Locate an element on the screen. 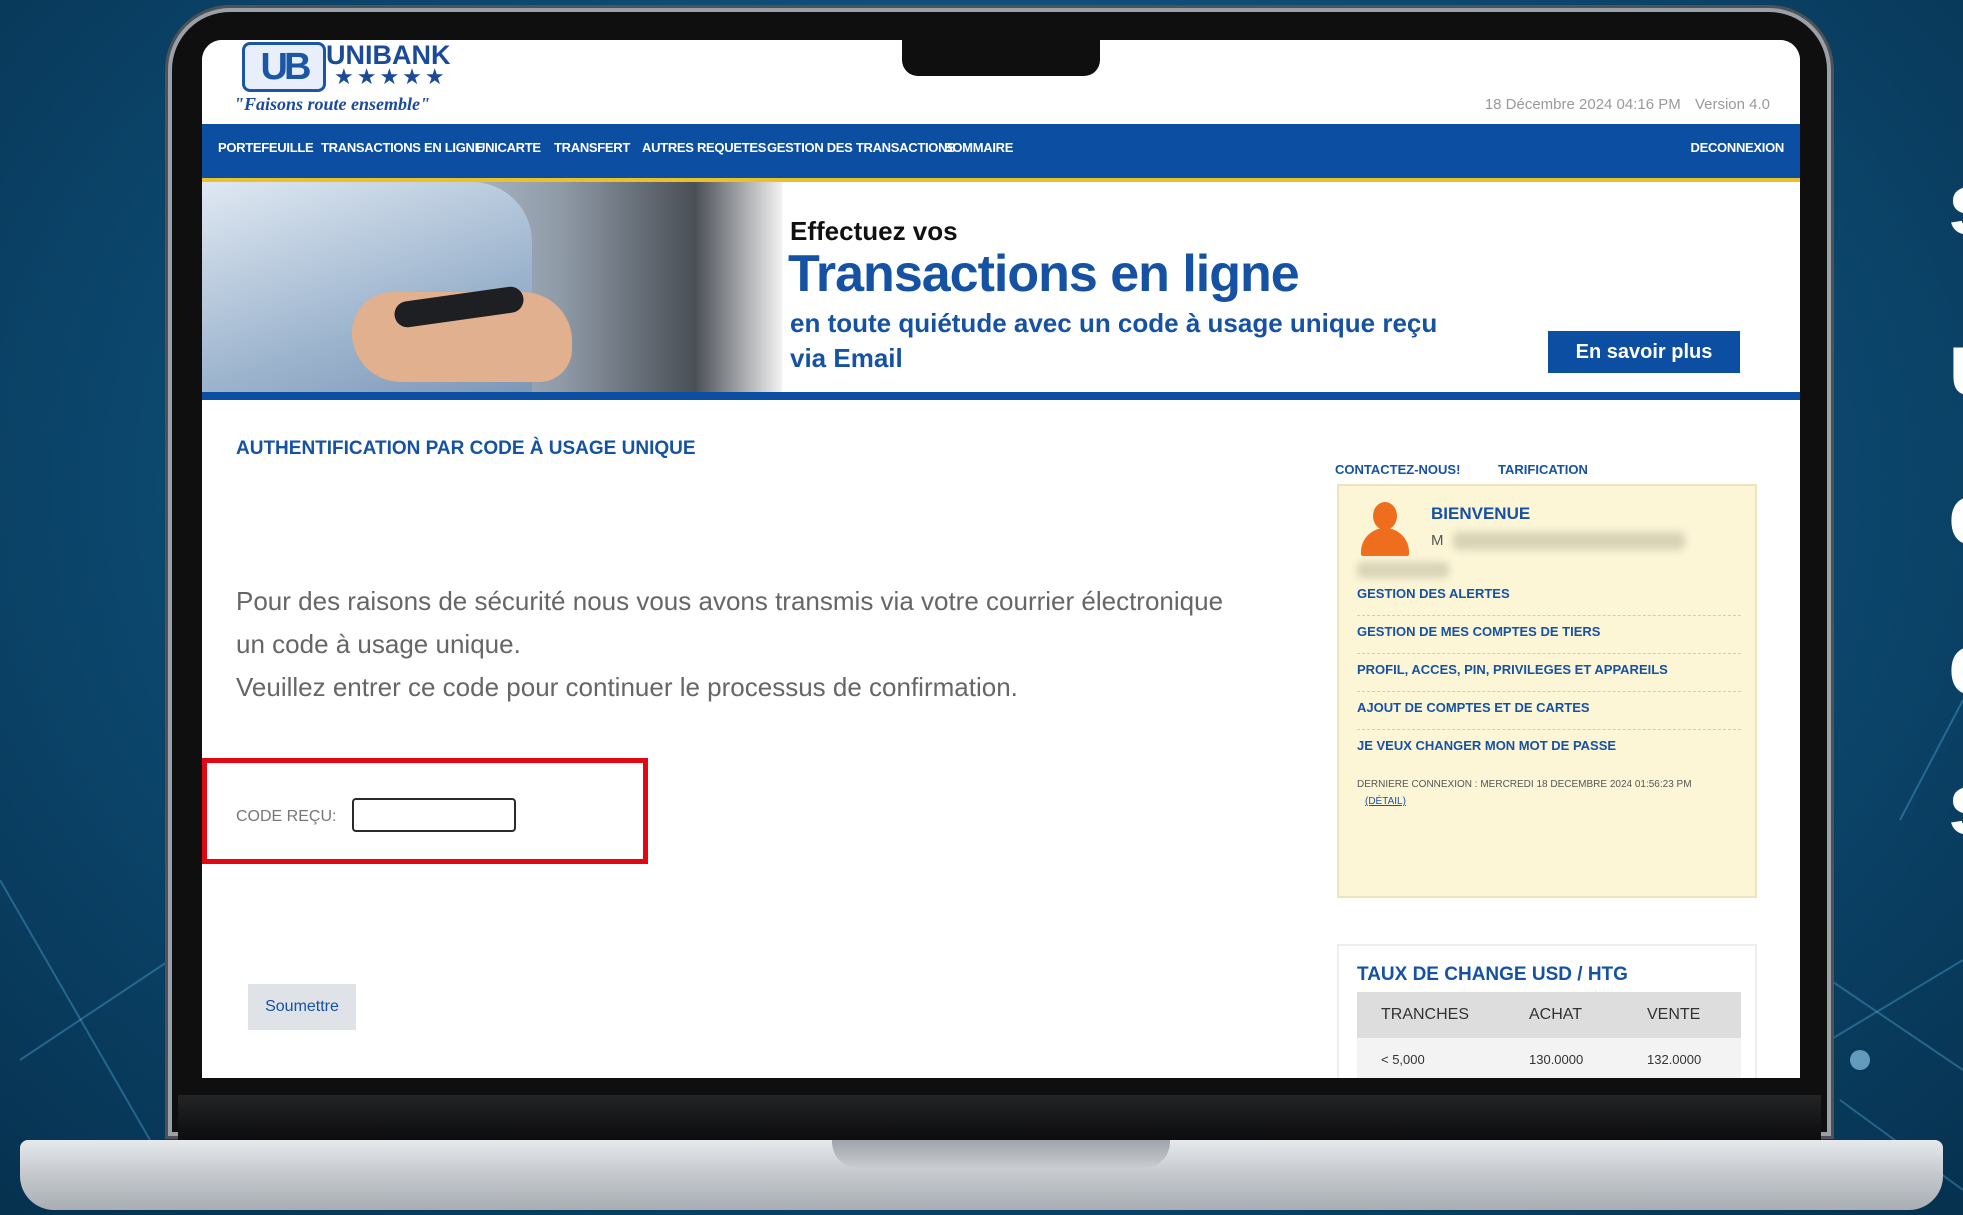 This screenshot has height=1215, width=1963. menu-add-accounts-cards: AJOUT DE COMPTES ET DE CARTES is located at coordinates (1549, 715).